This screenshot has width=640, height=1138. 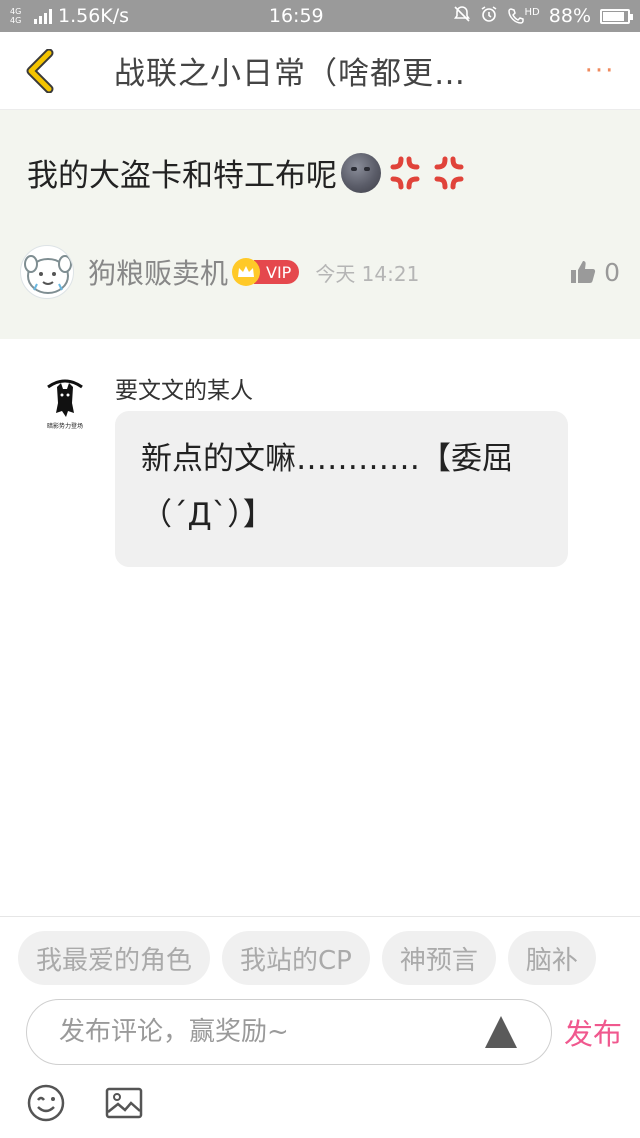 I want to click on battery-icon, so click(x=616, y=16).